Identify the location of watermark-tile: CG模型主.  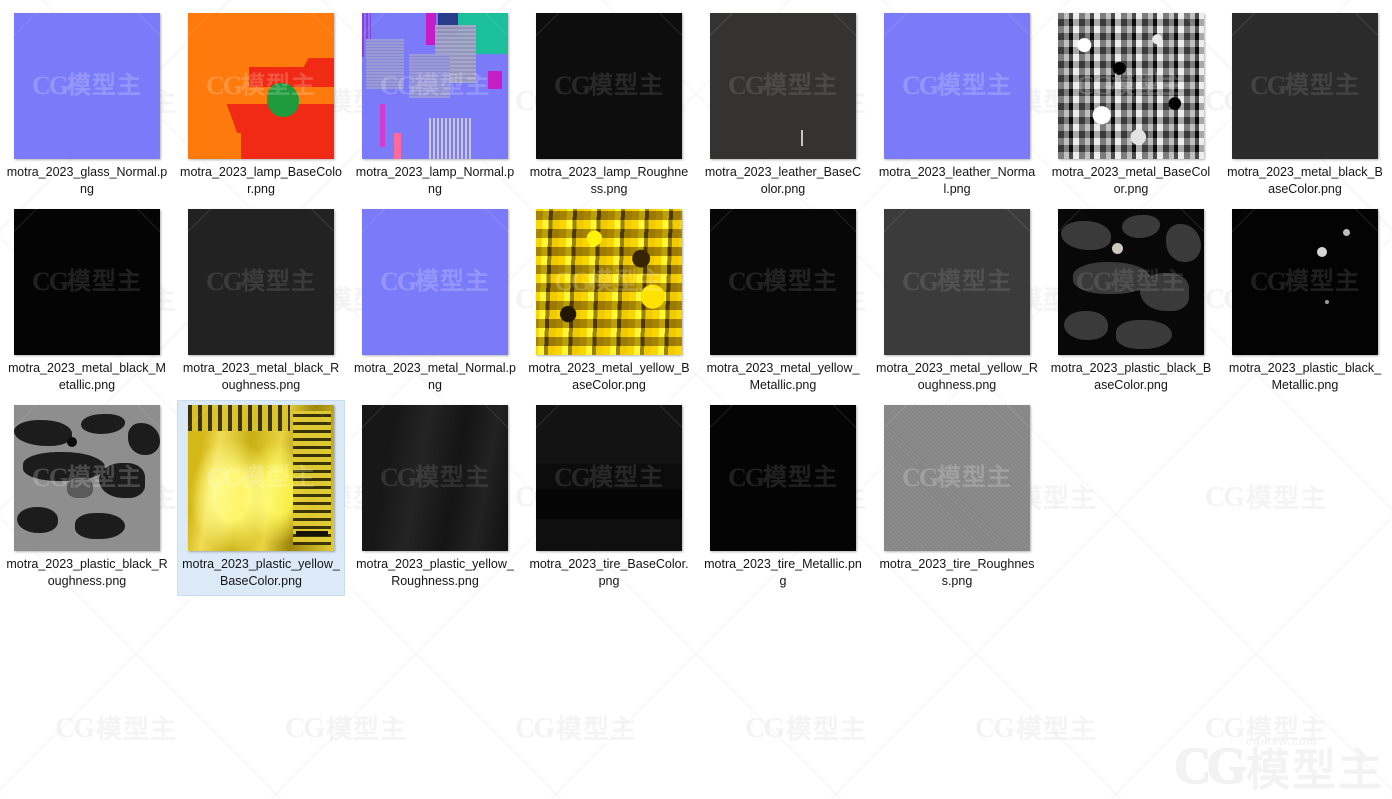
(140, 729).